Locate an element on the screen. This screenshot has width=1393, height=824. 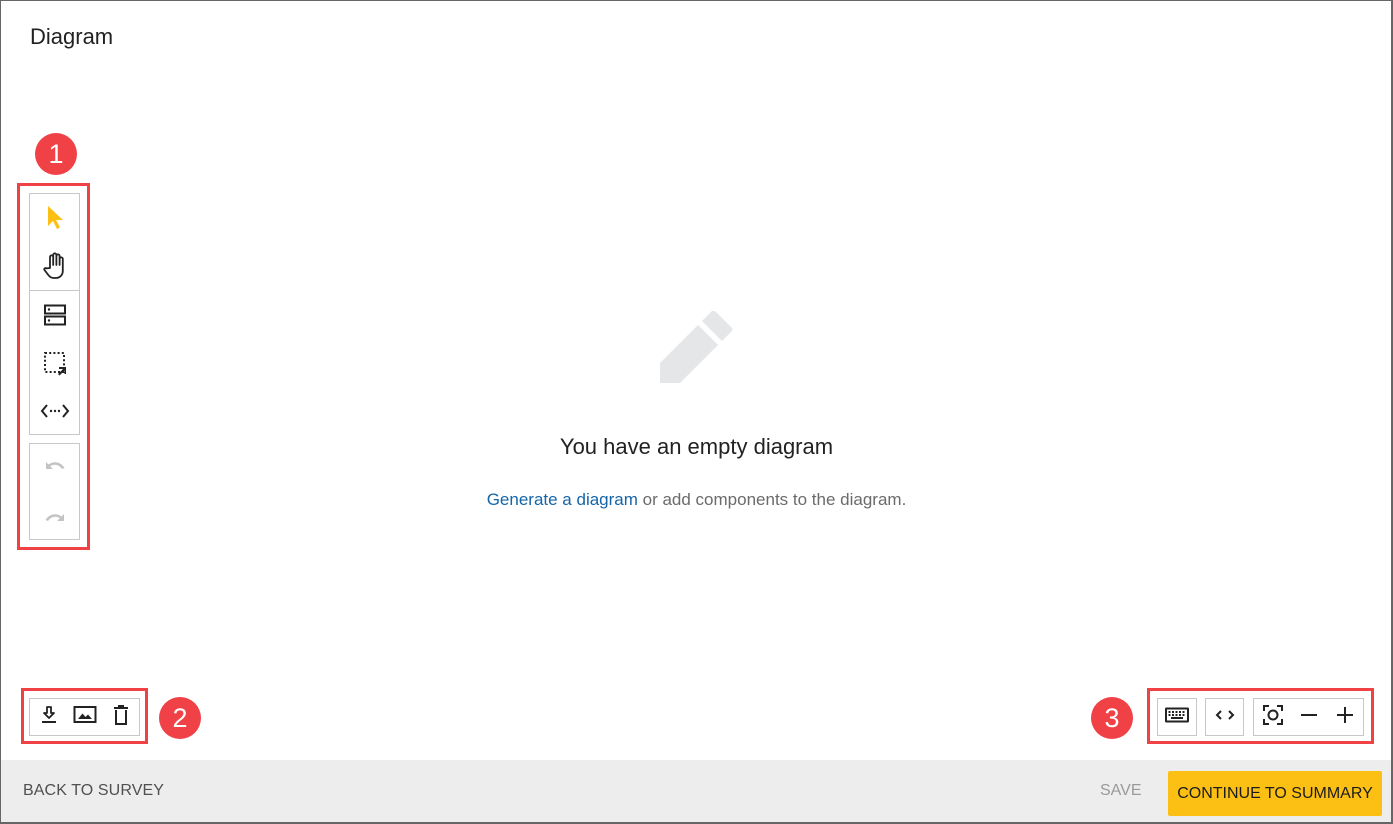
footer-bar: BACK TO SURVEY SAVE CONTINUE TO SUMMARY is located at coordinates (696, 791).